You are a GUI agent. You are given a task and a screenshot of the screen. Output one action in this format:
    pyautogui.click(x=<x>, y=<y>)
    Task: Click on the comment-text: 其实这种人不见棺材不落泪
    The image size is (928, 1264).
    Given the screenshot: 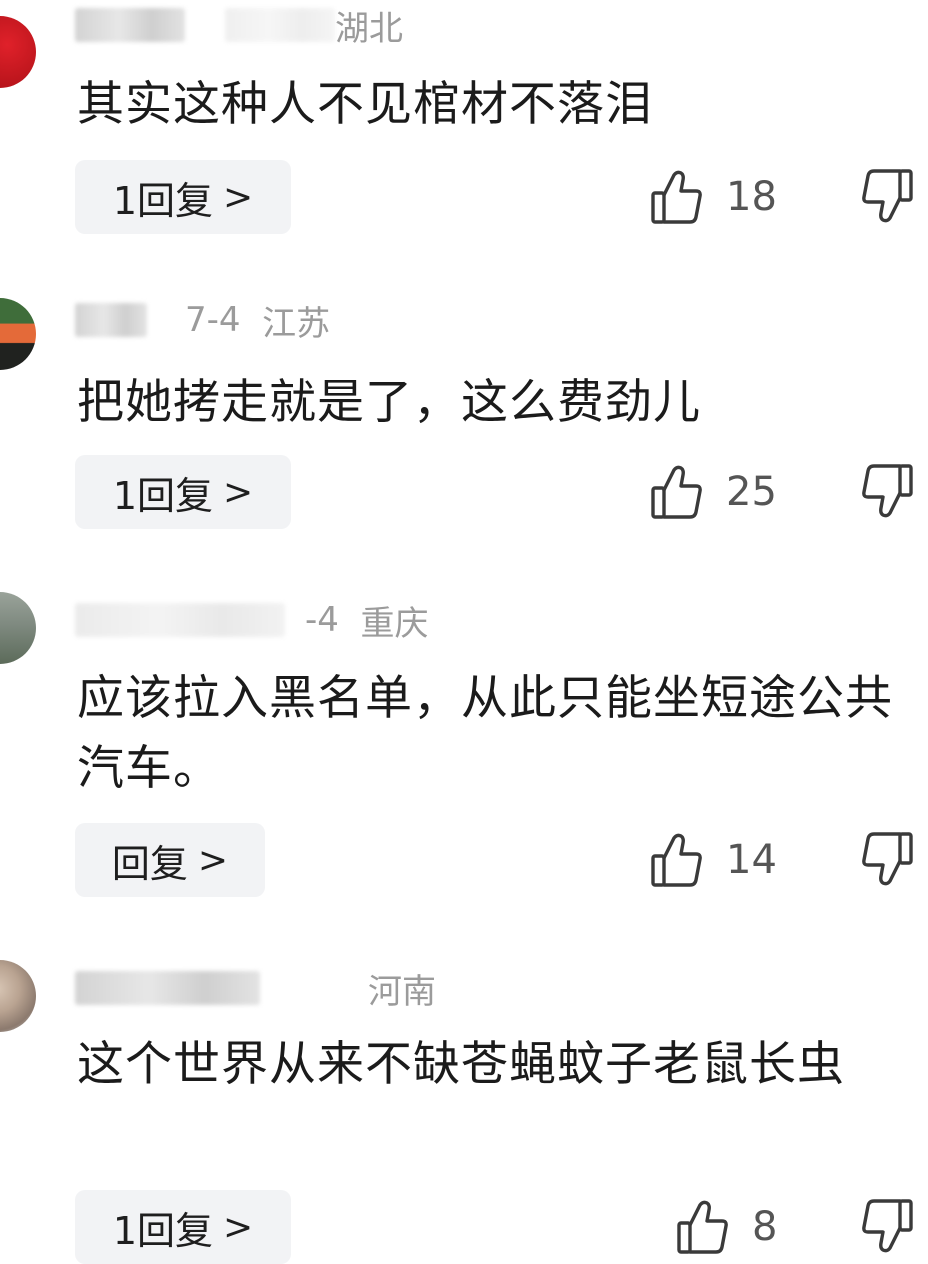 What is the action you would take?
    pyautogui.click(x=365, y=104)
    